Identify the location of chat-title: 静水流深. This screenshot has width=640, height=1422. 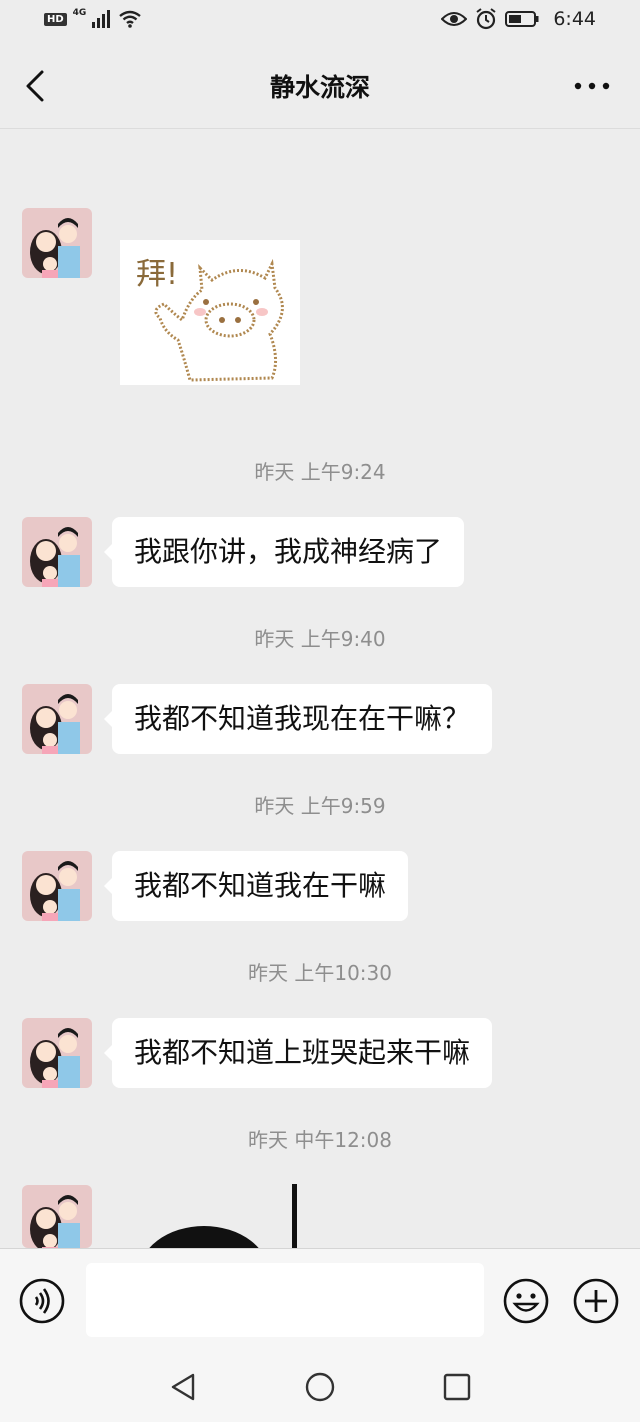
(319, 87).